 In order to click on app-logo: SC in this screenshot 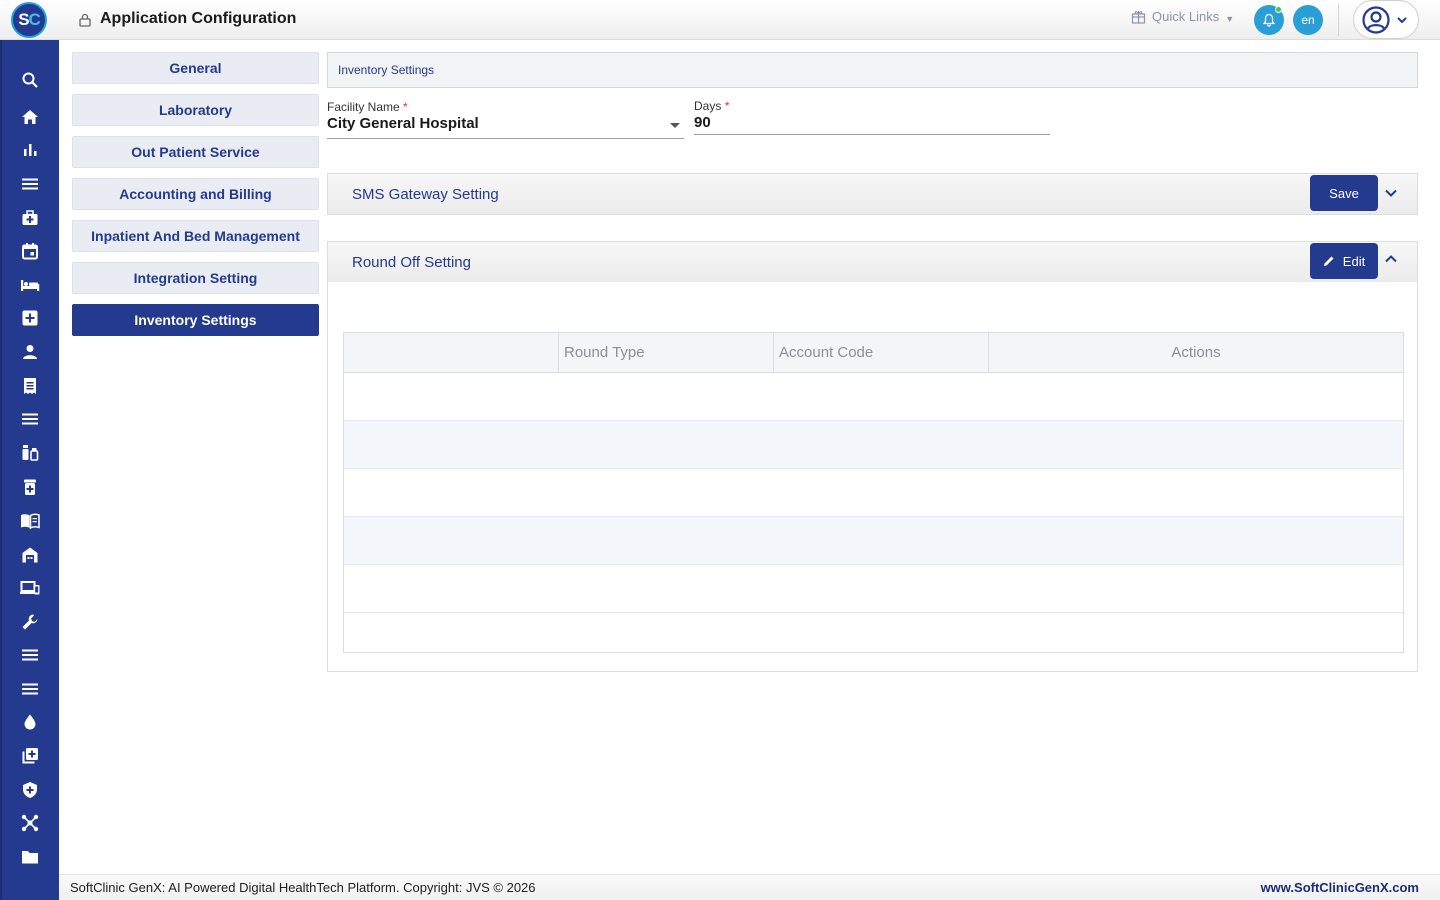, I will do `click(29, 20)`.